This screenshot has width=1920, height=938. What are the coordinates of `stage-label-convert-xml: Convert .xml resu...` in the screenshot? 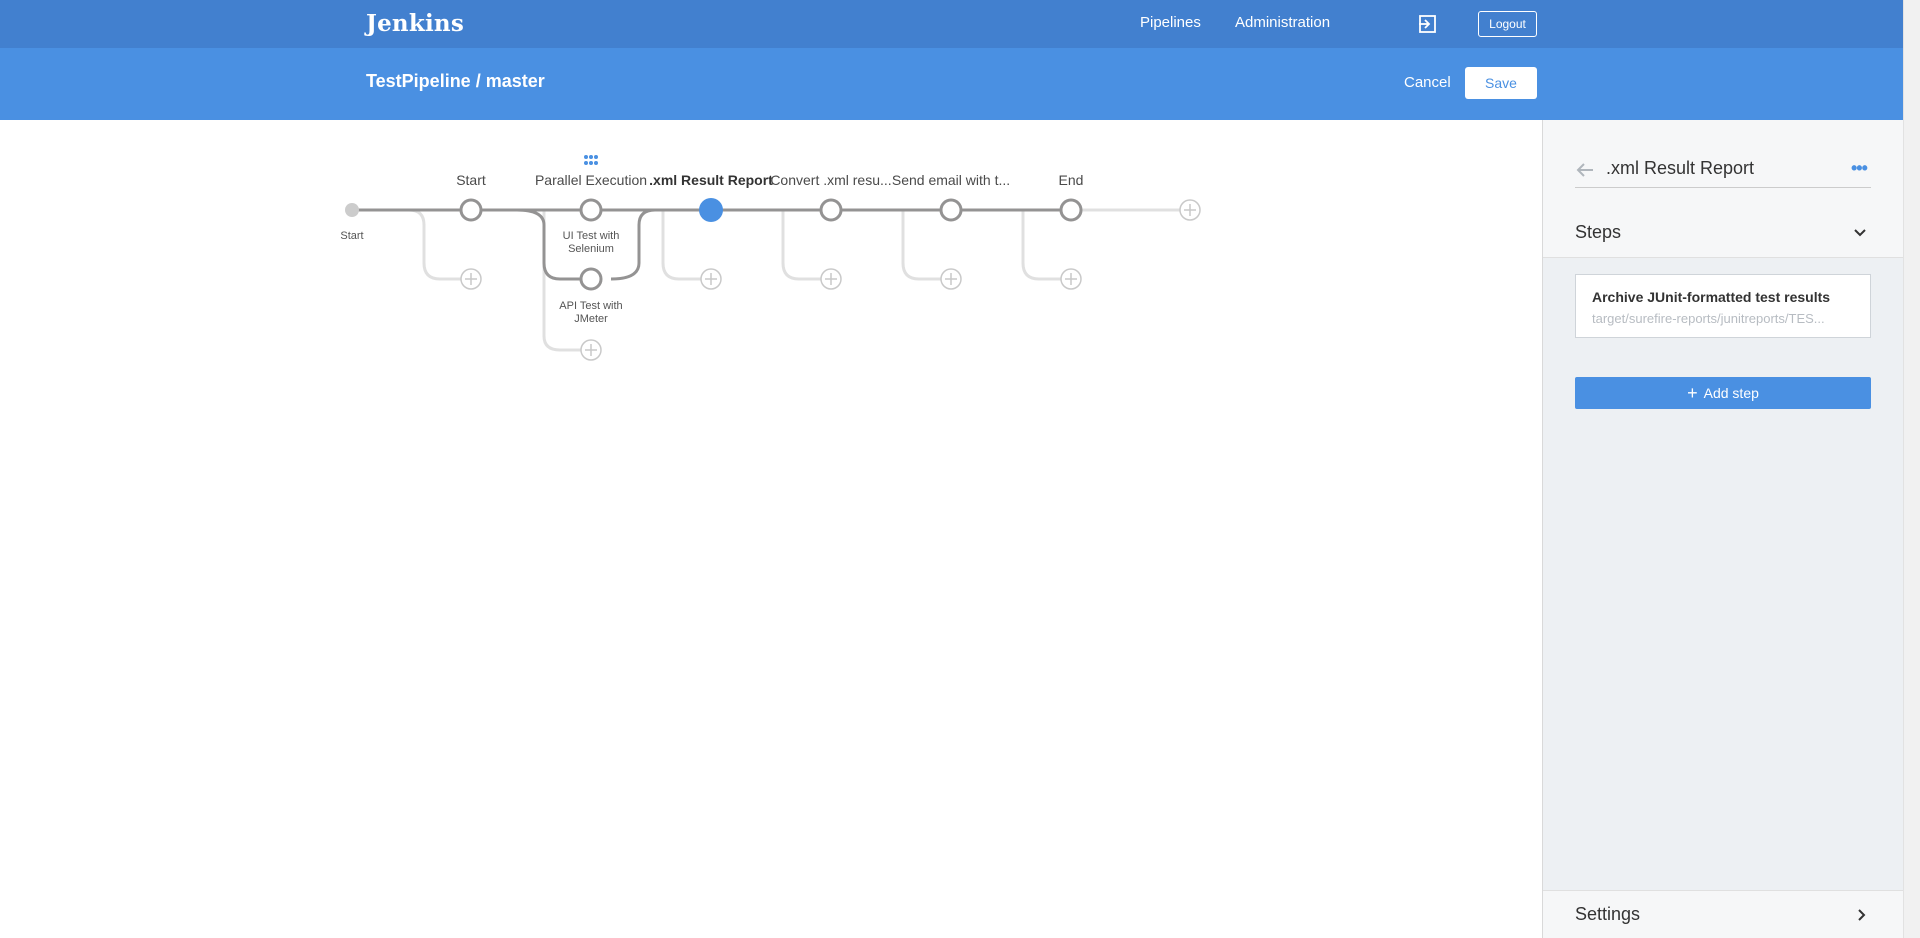 It's located at (830, 180).